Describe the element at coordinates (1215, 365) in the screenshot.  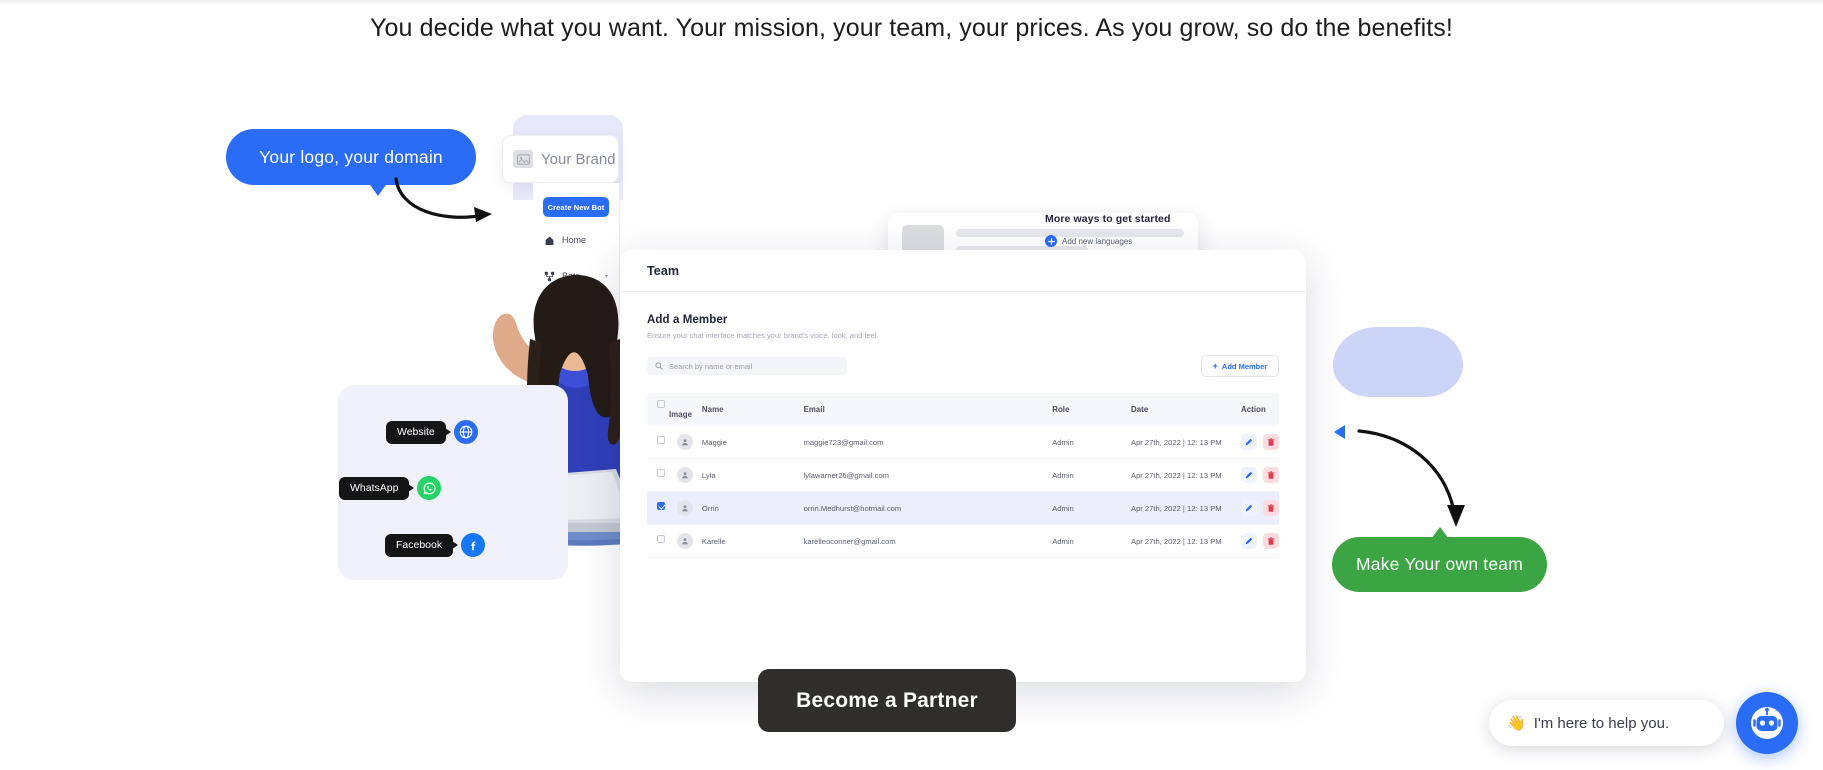
I see `plus-icon: +` at that location.